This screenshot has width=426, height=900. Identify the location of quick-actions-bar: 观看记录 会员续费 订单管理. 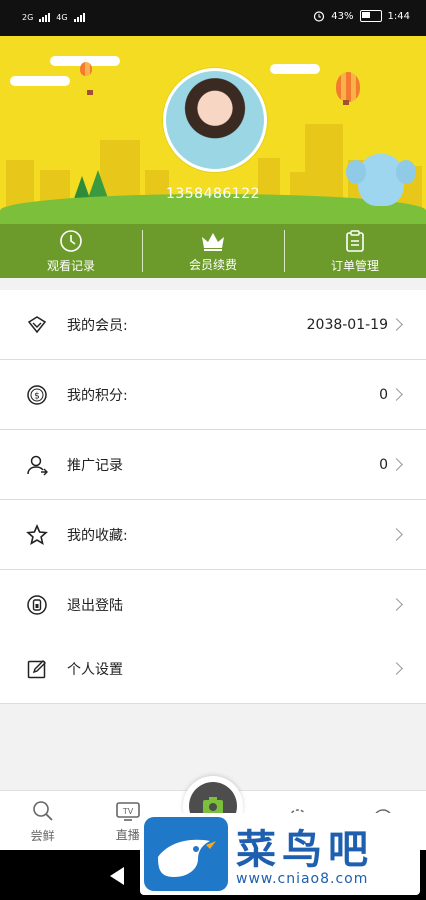
(213, 251).